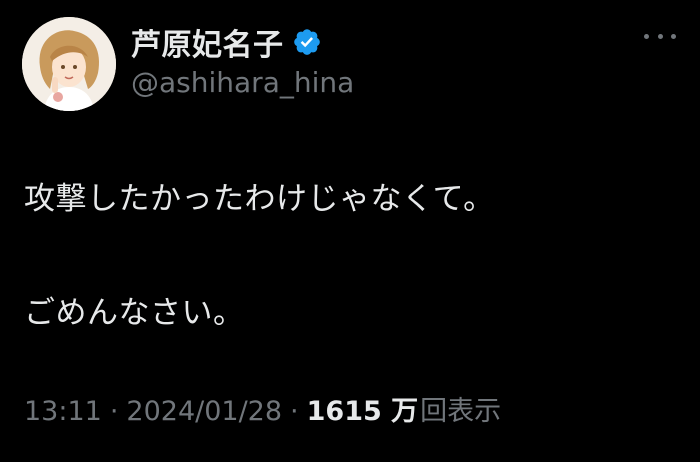 The width and height of the screenshot is (700, 462). Describe the element at coordinates (363, 408) in the screenshot. I see `views-count: 1615 万` at that location.